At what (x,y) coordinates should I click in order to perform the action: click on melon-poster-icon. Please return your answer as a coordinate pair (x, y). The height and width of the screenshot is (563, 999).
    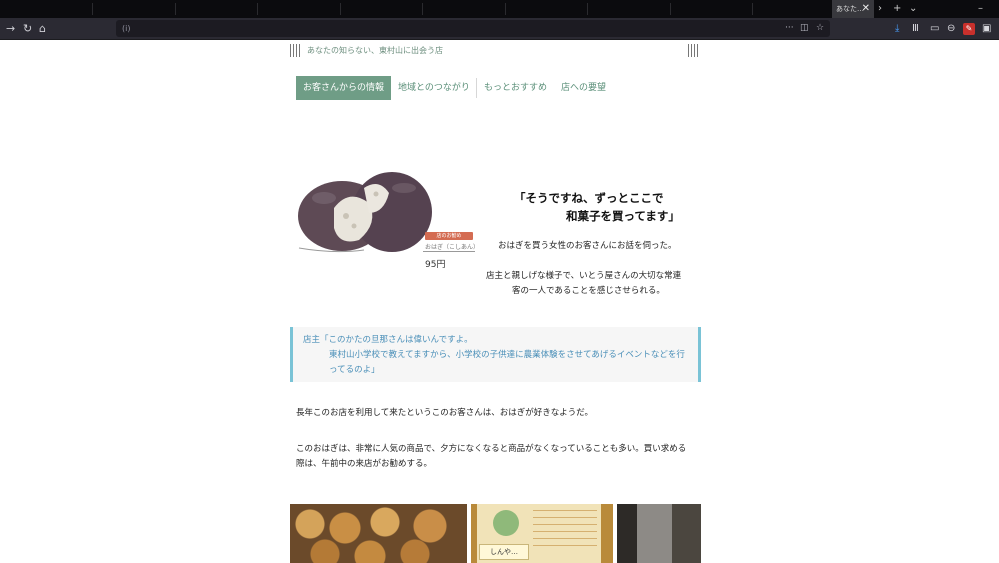
    Looking at the image, I should click on (506, 523).